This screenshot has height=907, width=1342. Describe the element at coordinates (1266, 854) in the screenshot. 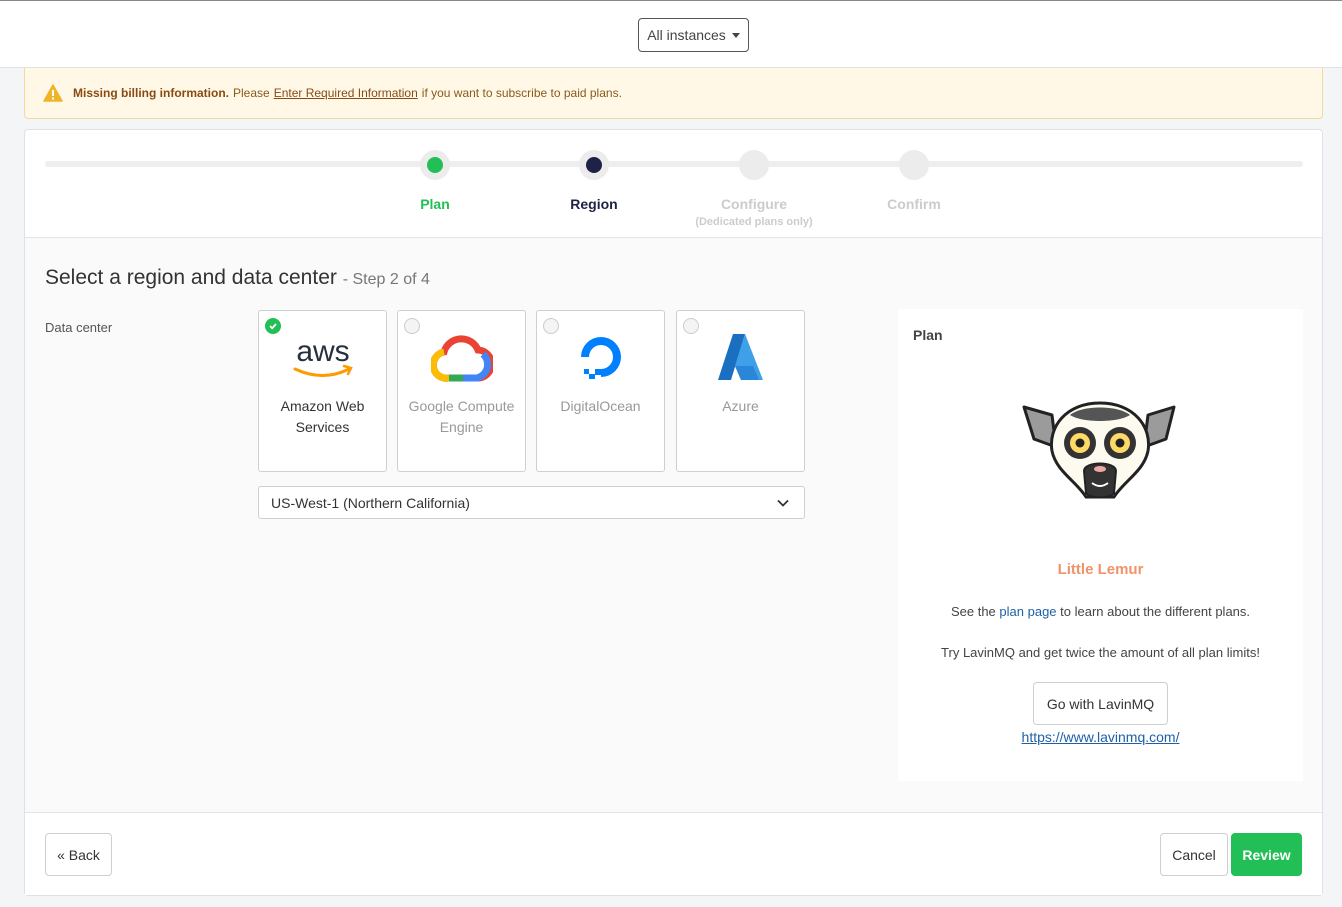

I see `review-button: Review` at that location.